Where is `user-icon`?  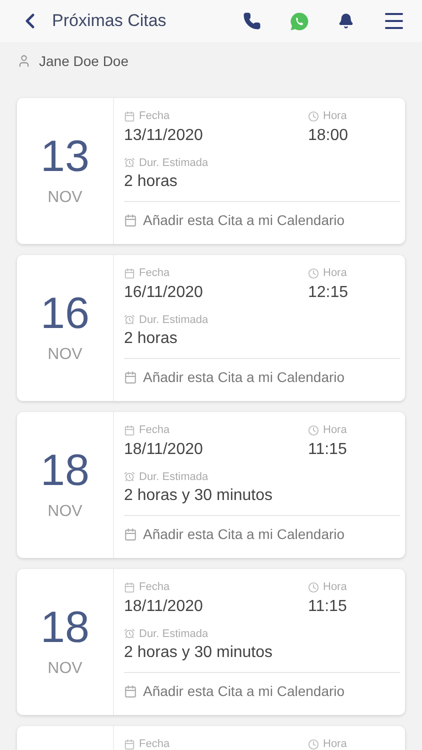
user-icon is located at coordinates (24, 61).